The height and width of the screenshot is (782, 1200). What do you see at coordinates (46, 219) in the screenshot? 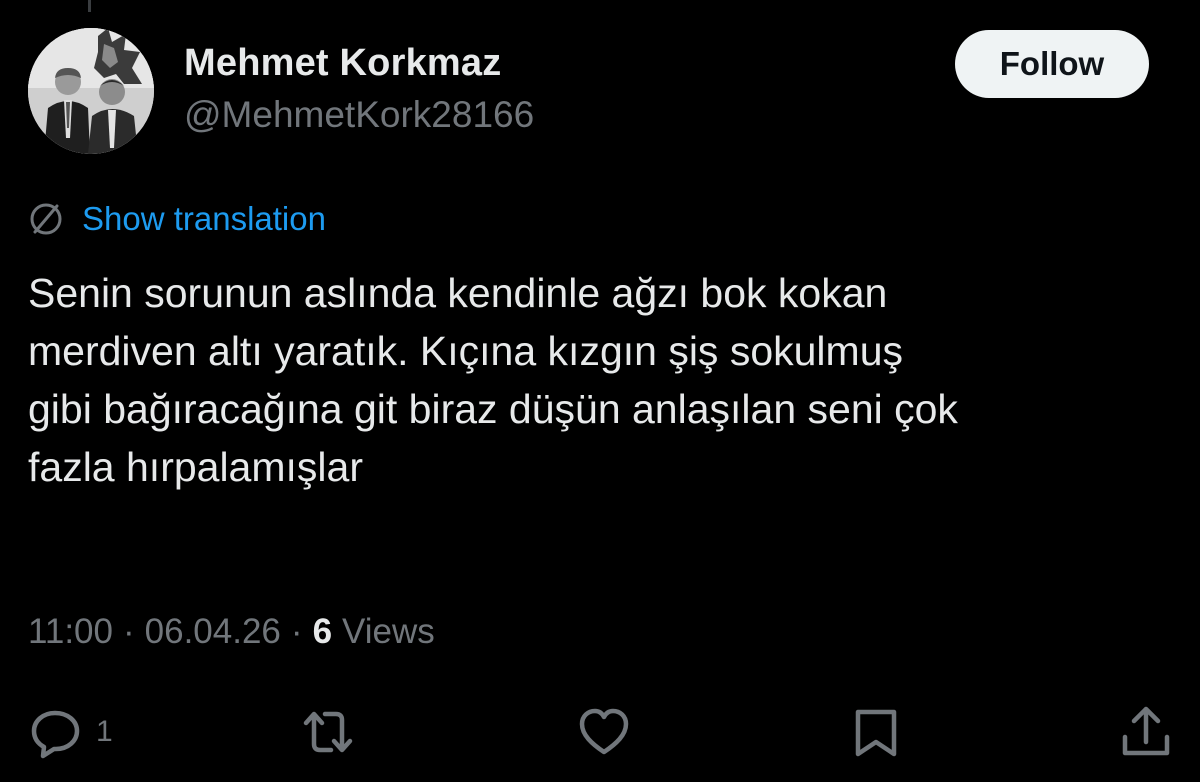
I see `globe-icon` at bounding box center [46, 219].